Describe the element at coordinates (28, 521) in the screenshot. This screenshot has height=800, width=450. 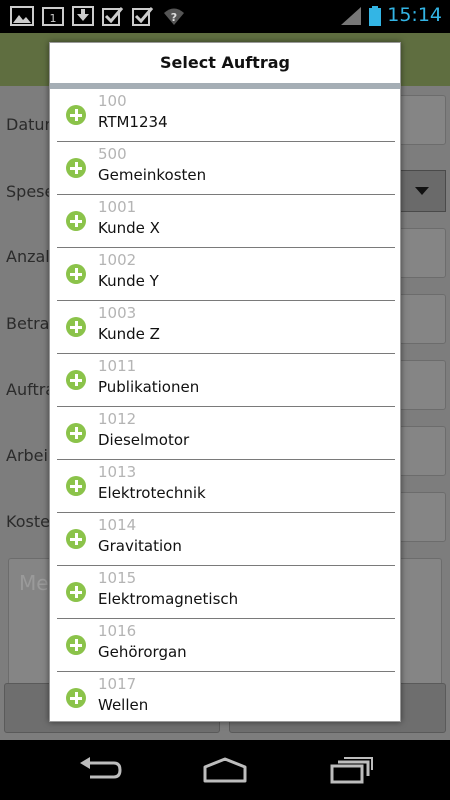
I see `form-label-kosten: Koste` at that location.